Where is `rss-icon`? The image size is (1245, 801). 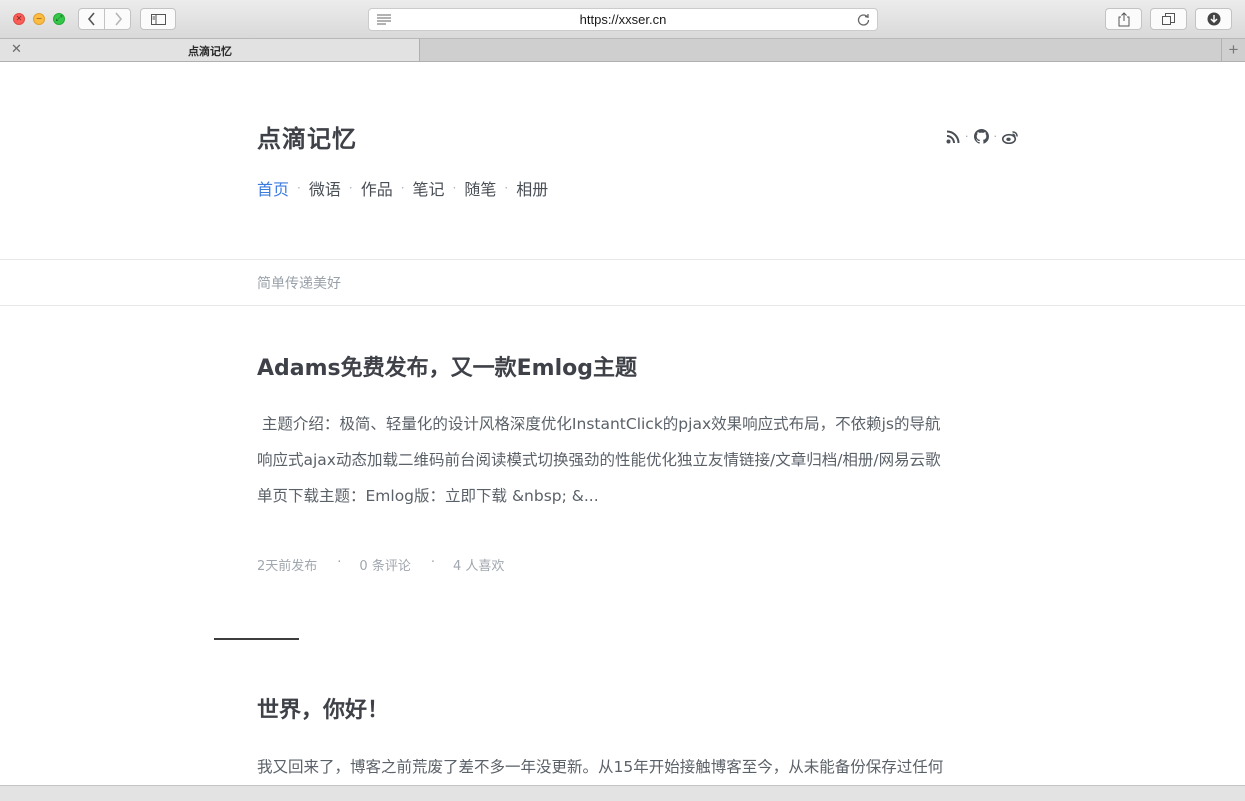 rss-icon is located at coordinates (953, 137).